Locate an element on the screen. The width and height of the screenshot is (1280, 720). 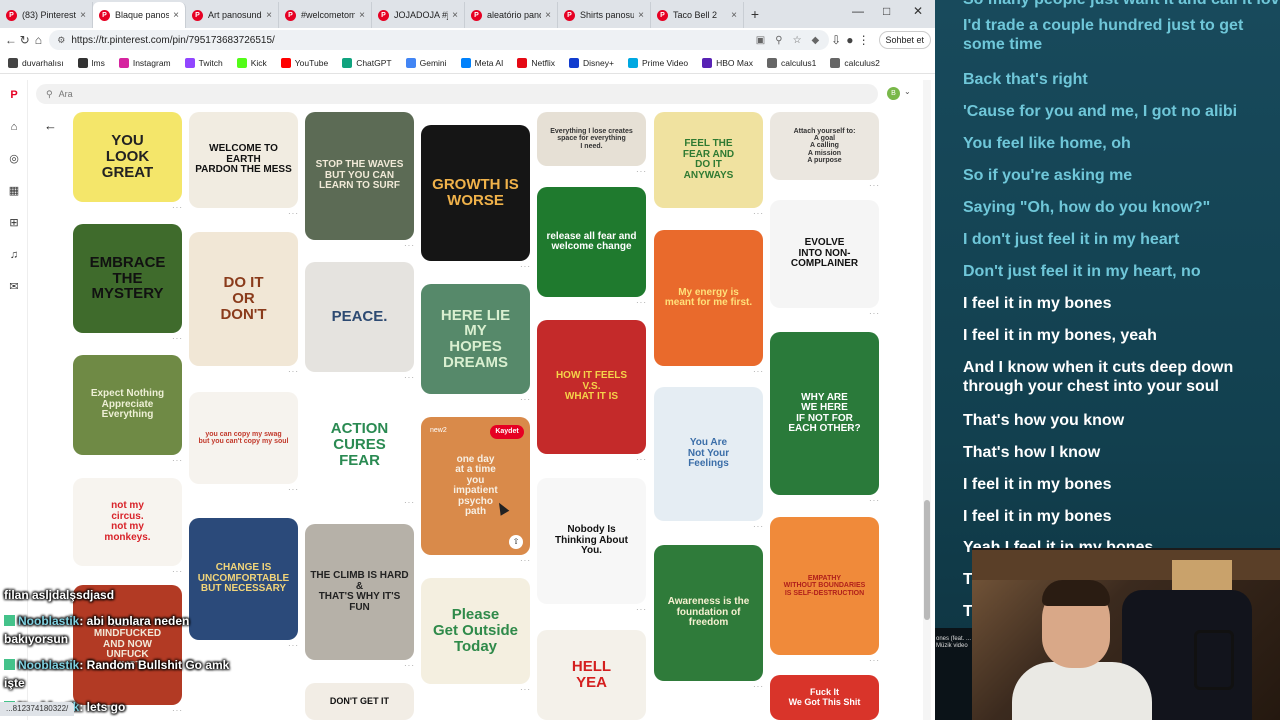
bookmark-item: Prime Video is located at coordinates (657, 62).